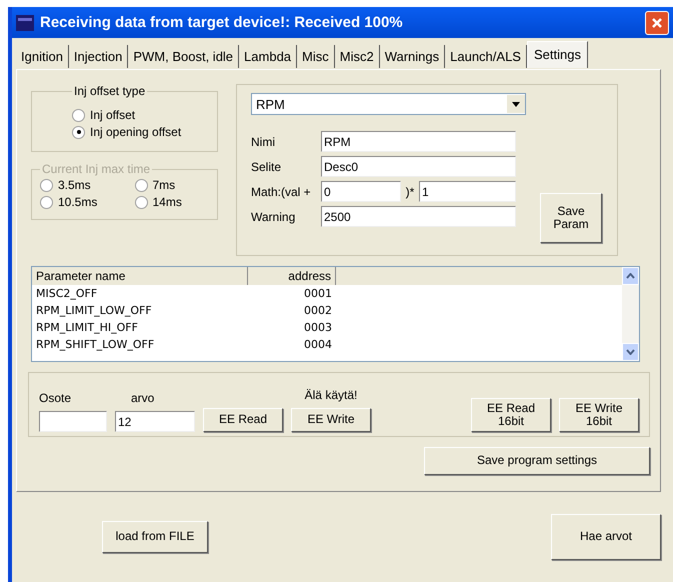 This screenshot has height=582, width=673. I want to click on group-title: Current Inj max time, so click(96, 169).